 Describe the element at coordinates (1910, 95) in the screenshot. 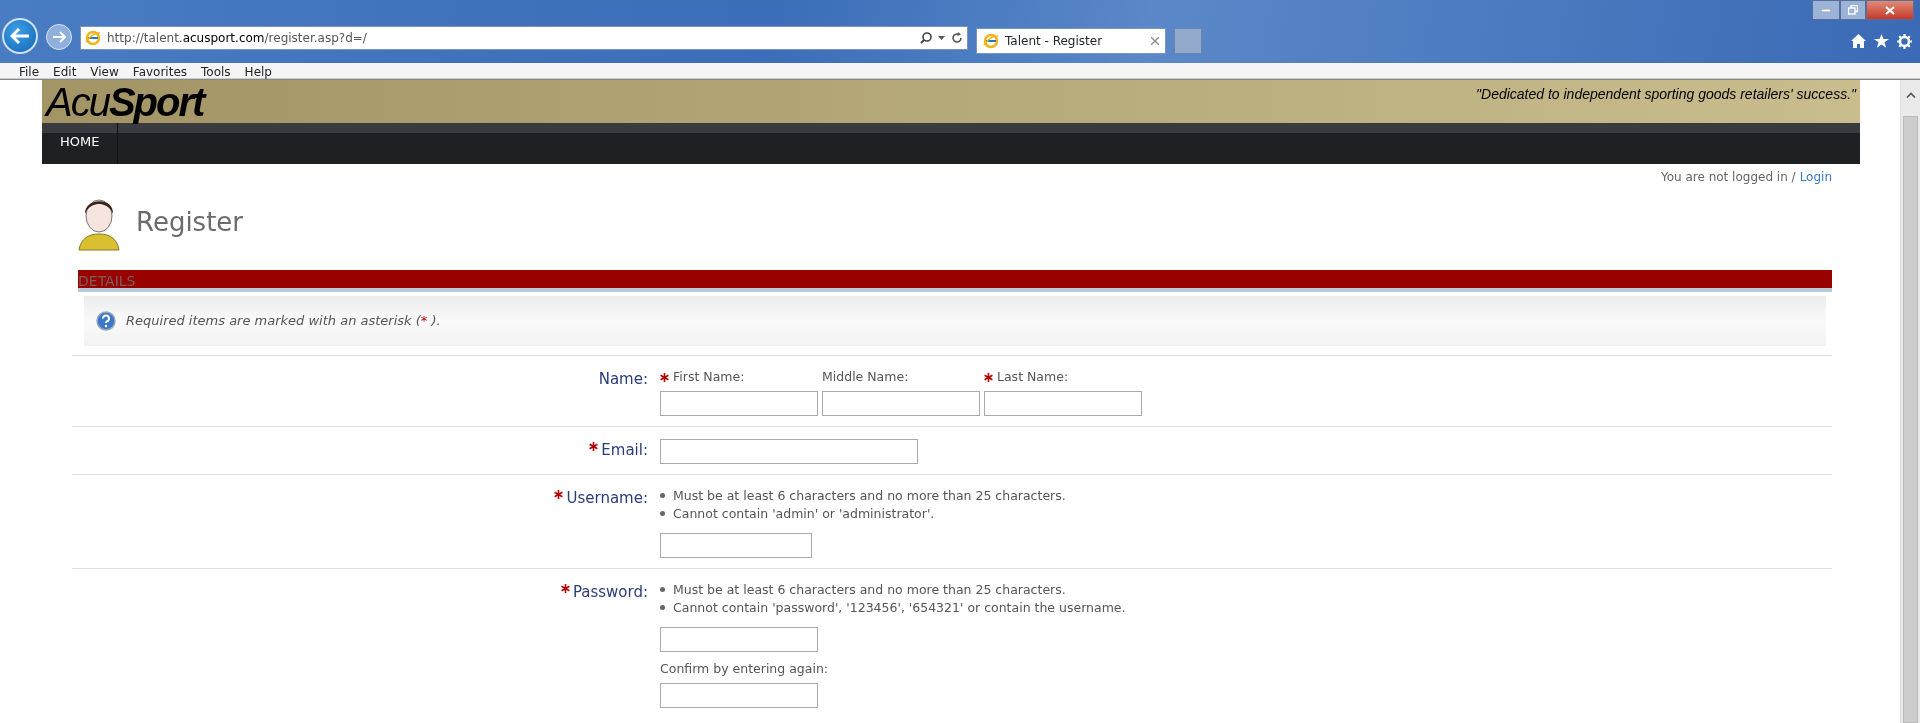

I see `scroll-up-icon` at that location.